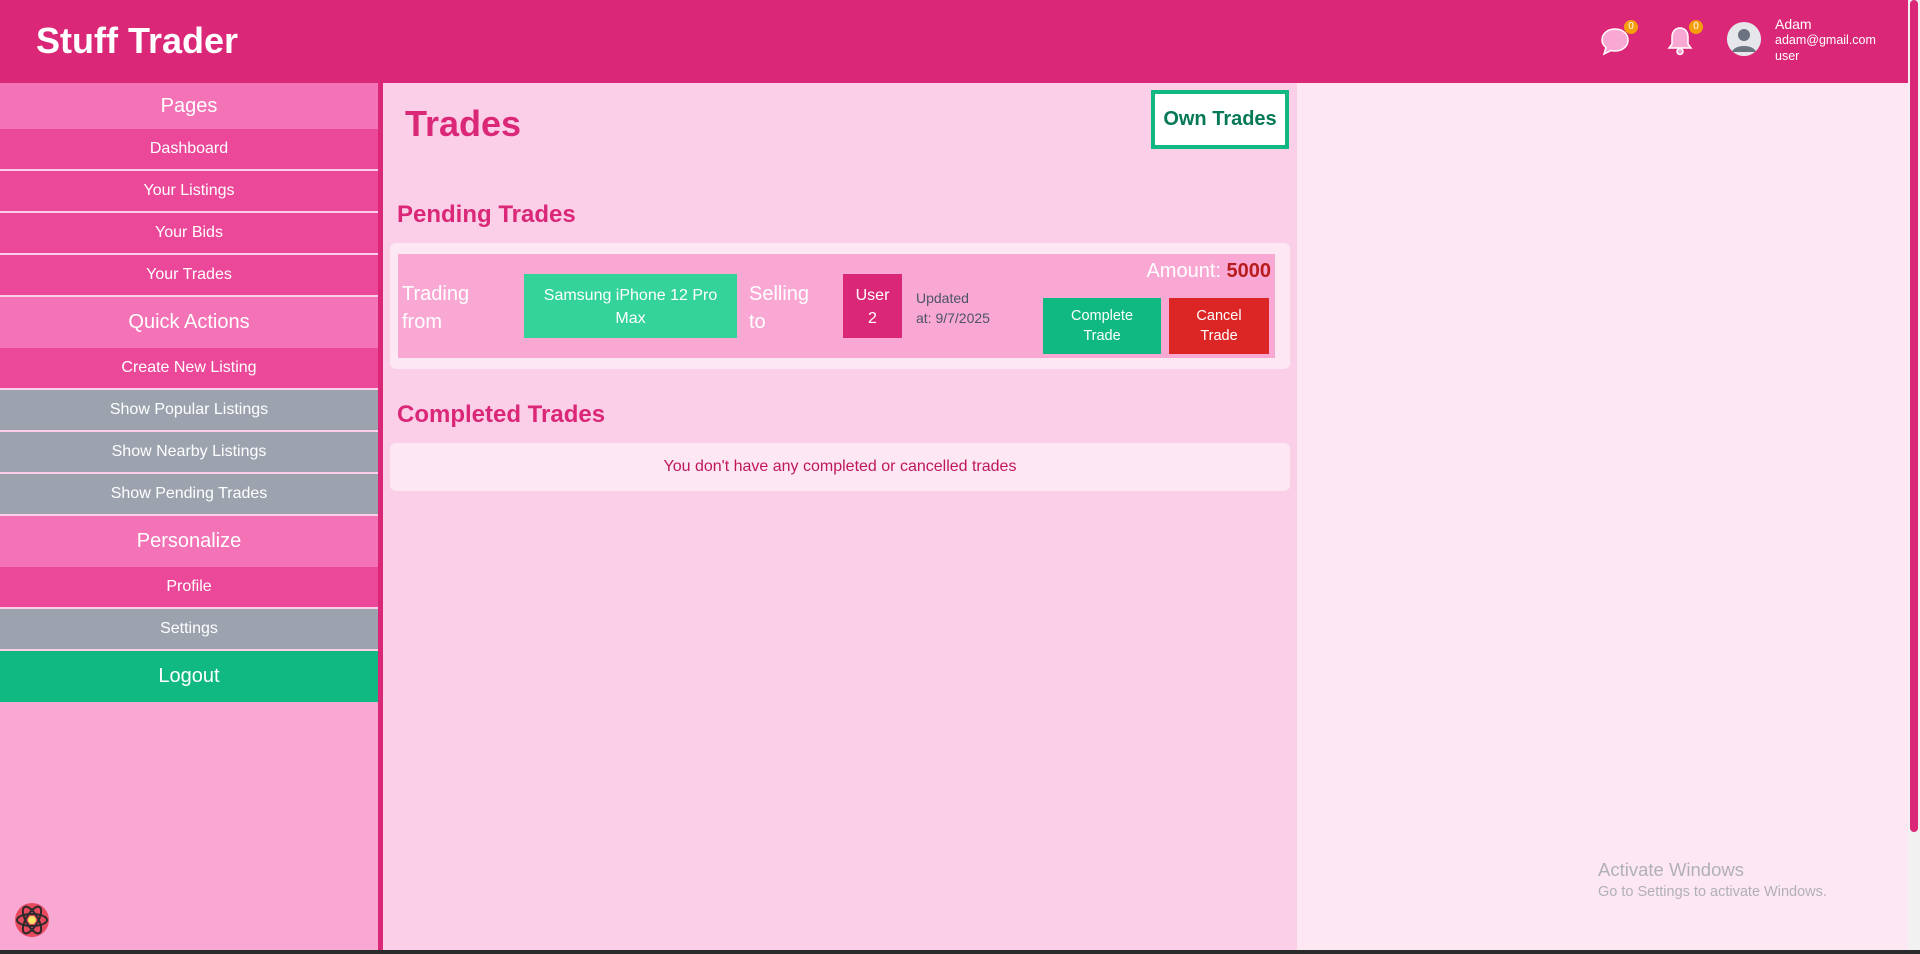 This screenshot has width=1920, height=954. Describe the element at coordinates (1671, 869) in the screenshot. I see `activate-windows-title: Activate Windows` at that location.